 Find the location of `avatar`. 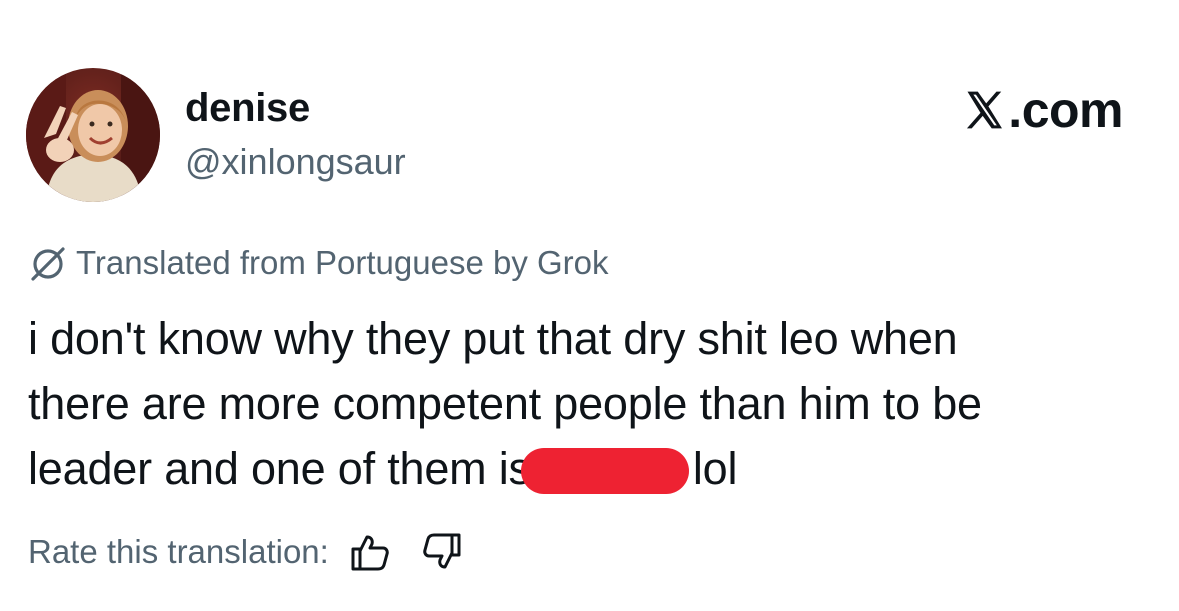

avatar is located at coordinates (93, 135).